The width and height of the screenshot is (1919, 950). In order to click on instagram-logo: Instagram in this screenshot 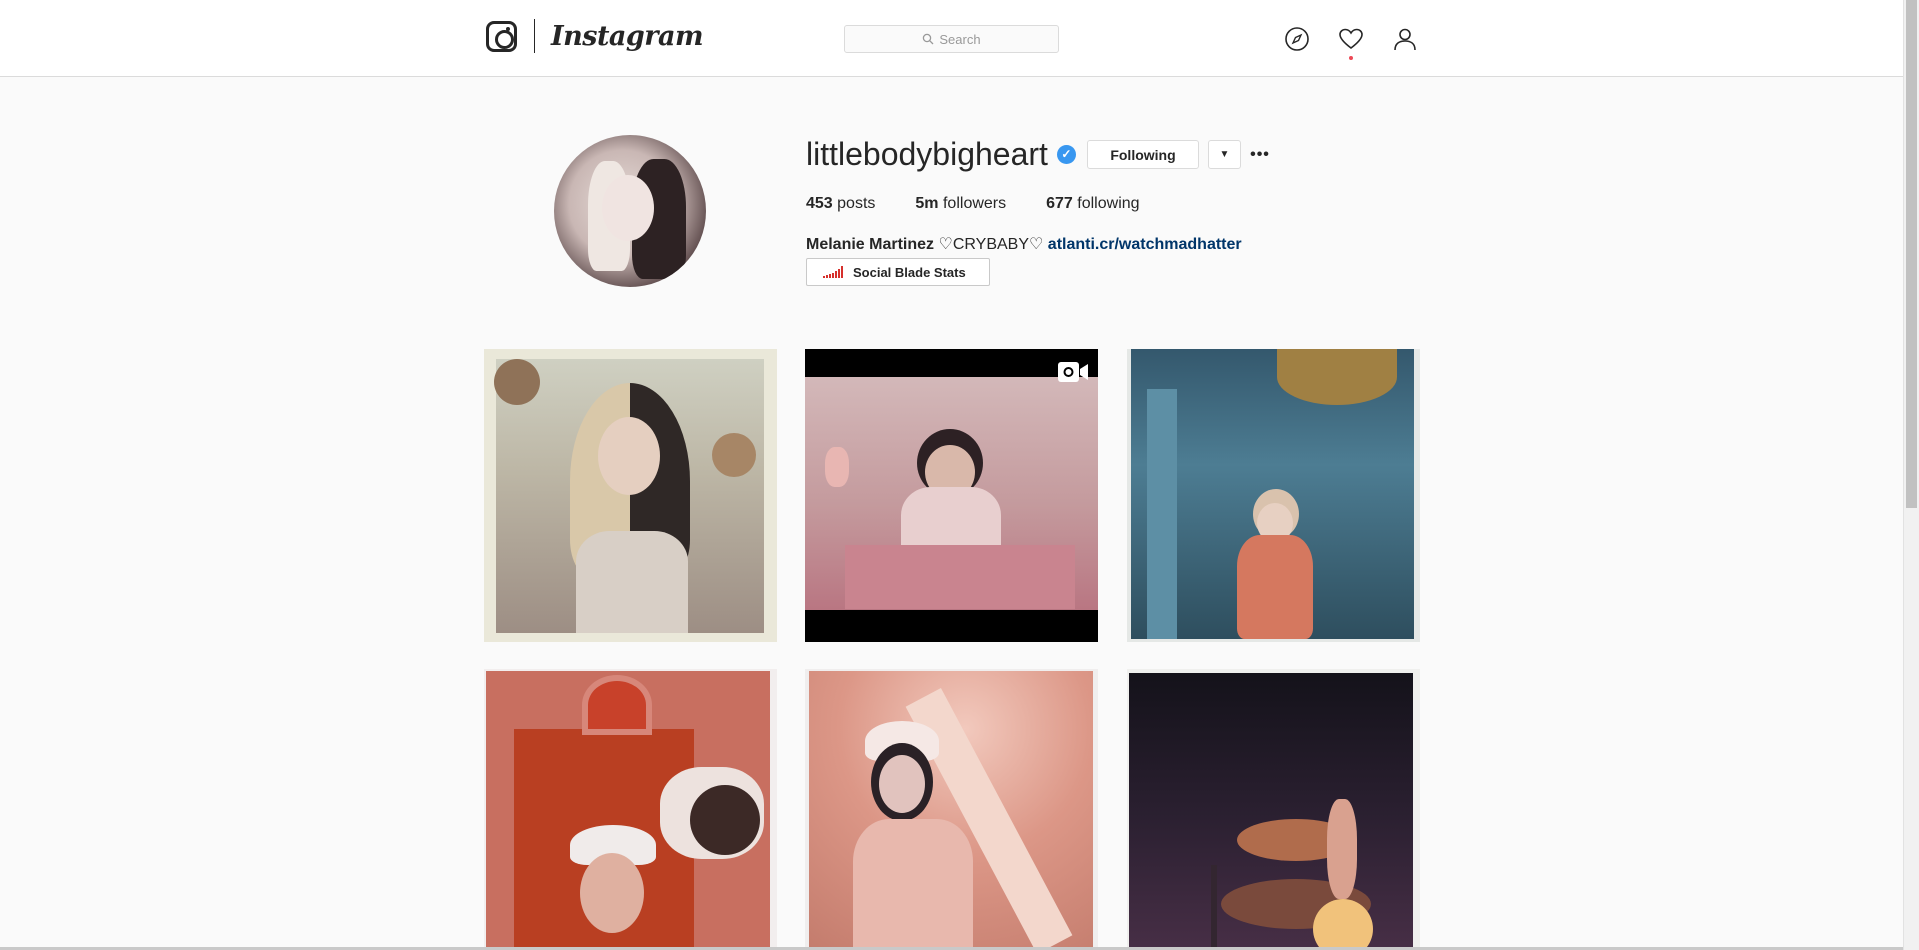, I will do `click(595, 36)`.